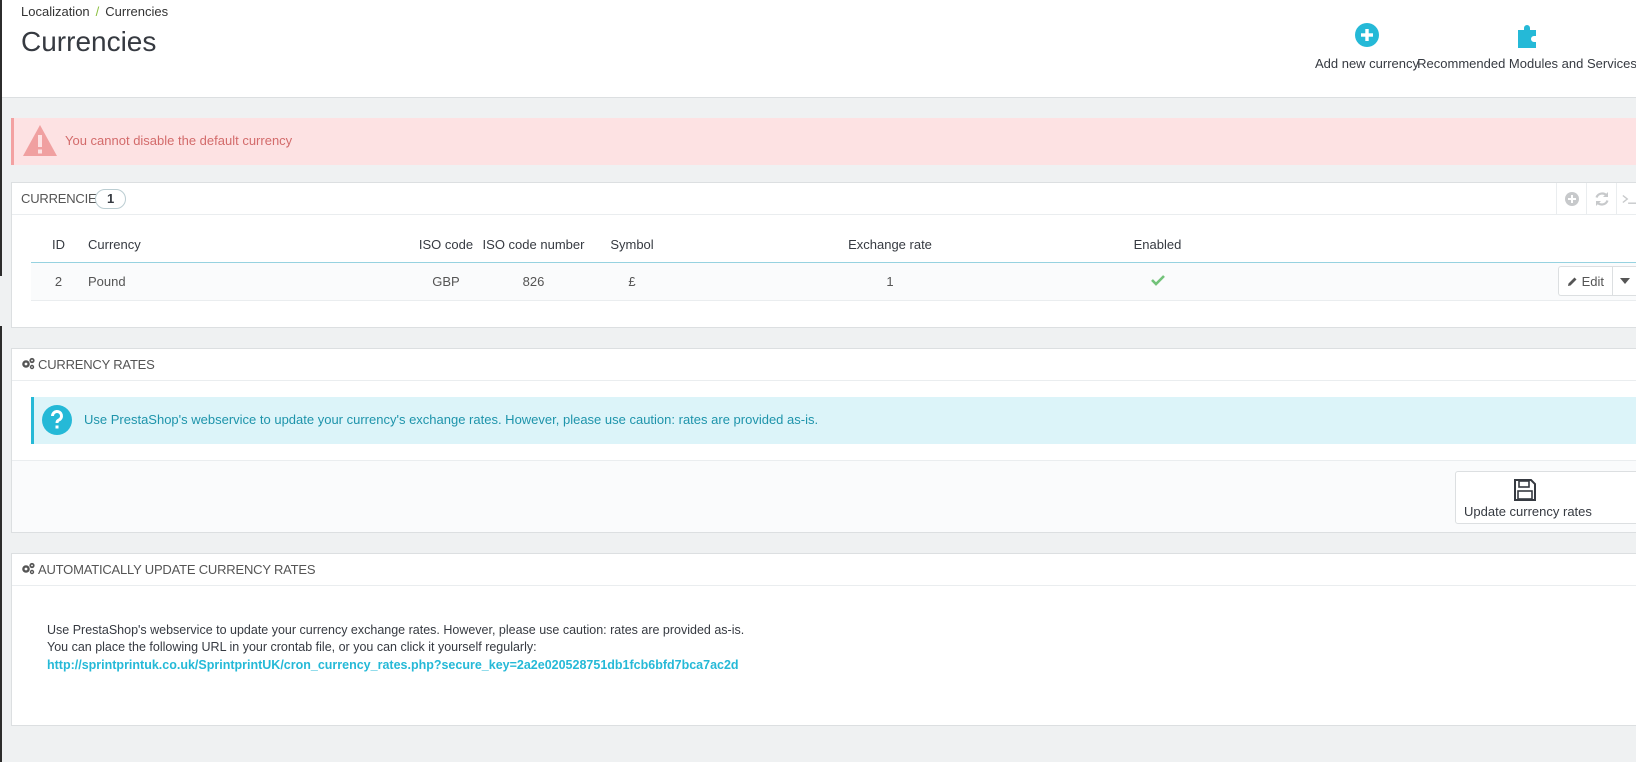 The image size is (1636, 762). I want to click on currency-rates-panel-title: Currency rates, so click(96, 364).